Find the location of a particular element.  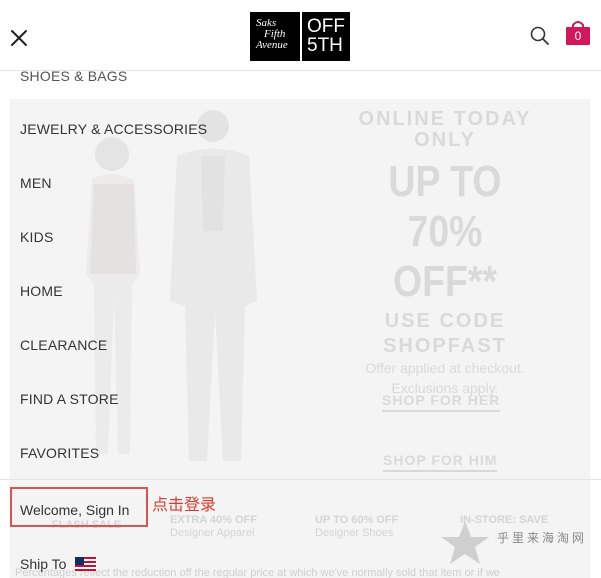

logo-off-line: OFF is located at coordinates (326, 26).